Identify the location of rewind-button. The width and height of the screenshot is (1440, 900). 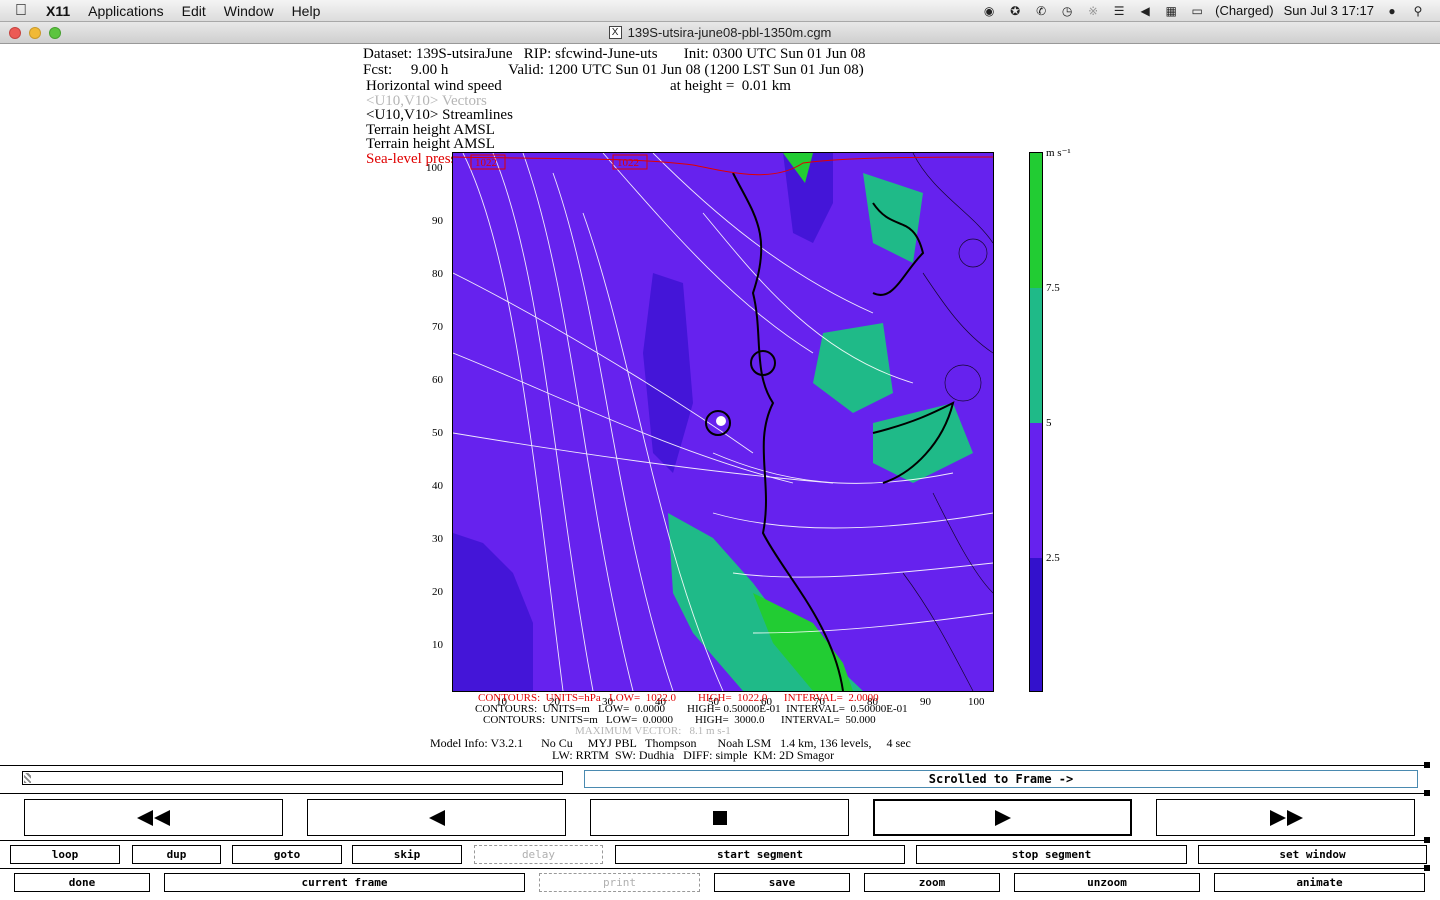
(153, 817).